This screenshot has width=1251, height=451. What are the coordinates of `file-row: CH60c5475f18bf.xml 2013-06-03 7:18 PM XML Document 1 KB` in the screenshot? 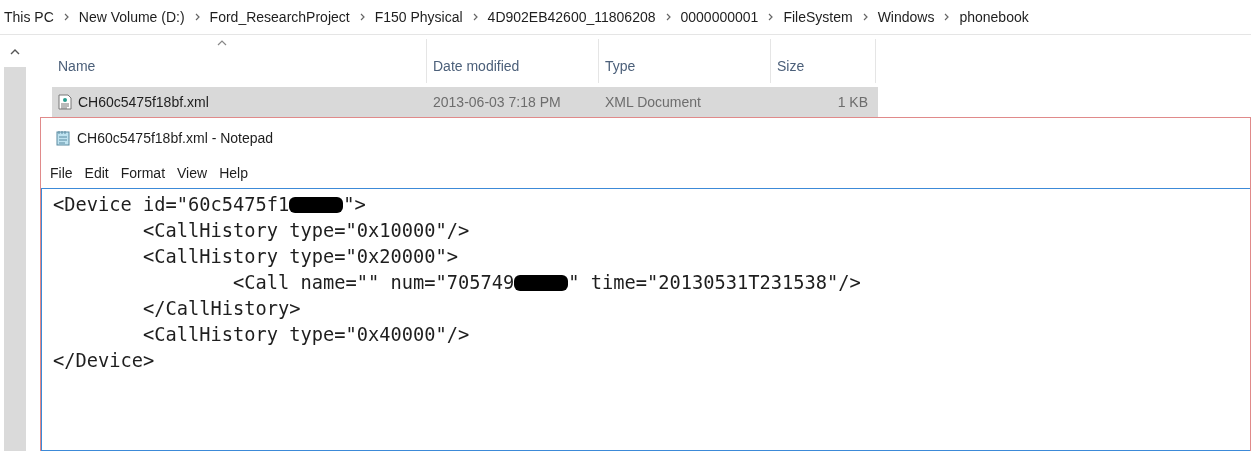 It's located at (465, 102).